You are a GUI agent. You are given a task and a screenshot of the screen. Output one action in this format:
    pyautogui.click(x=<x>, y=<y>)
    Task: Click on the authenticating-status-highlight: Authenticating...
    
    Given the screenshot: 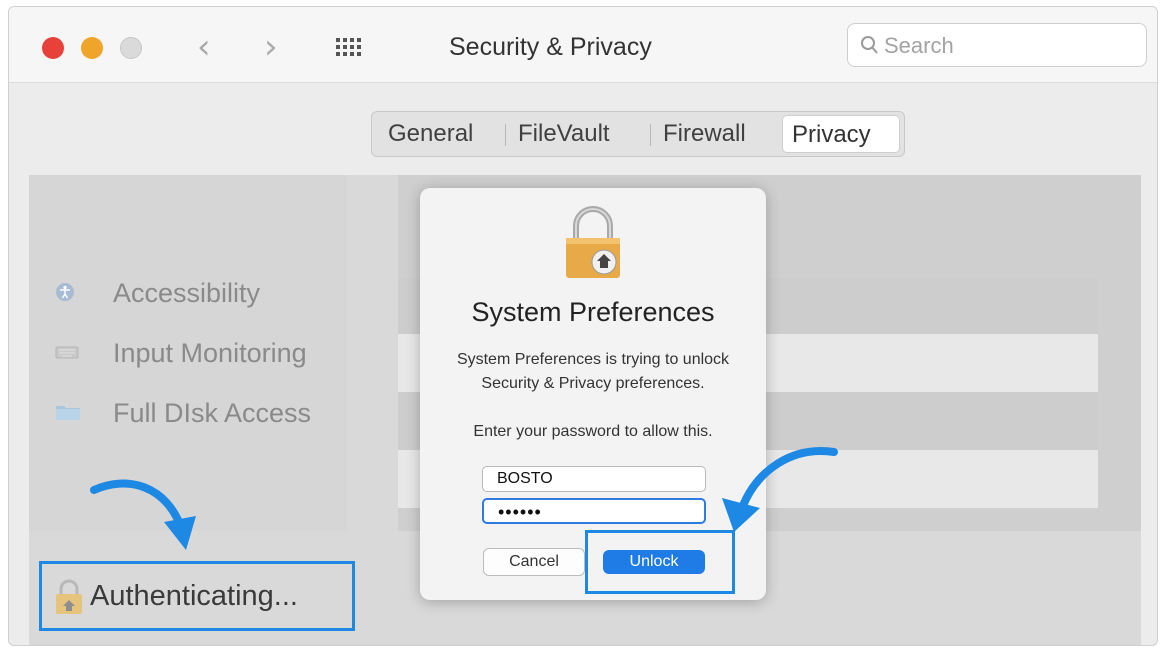 What is the action you would take?
    pyautogui.click(x=197, y=596)
    